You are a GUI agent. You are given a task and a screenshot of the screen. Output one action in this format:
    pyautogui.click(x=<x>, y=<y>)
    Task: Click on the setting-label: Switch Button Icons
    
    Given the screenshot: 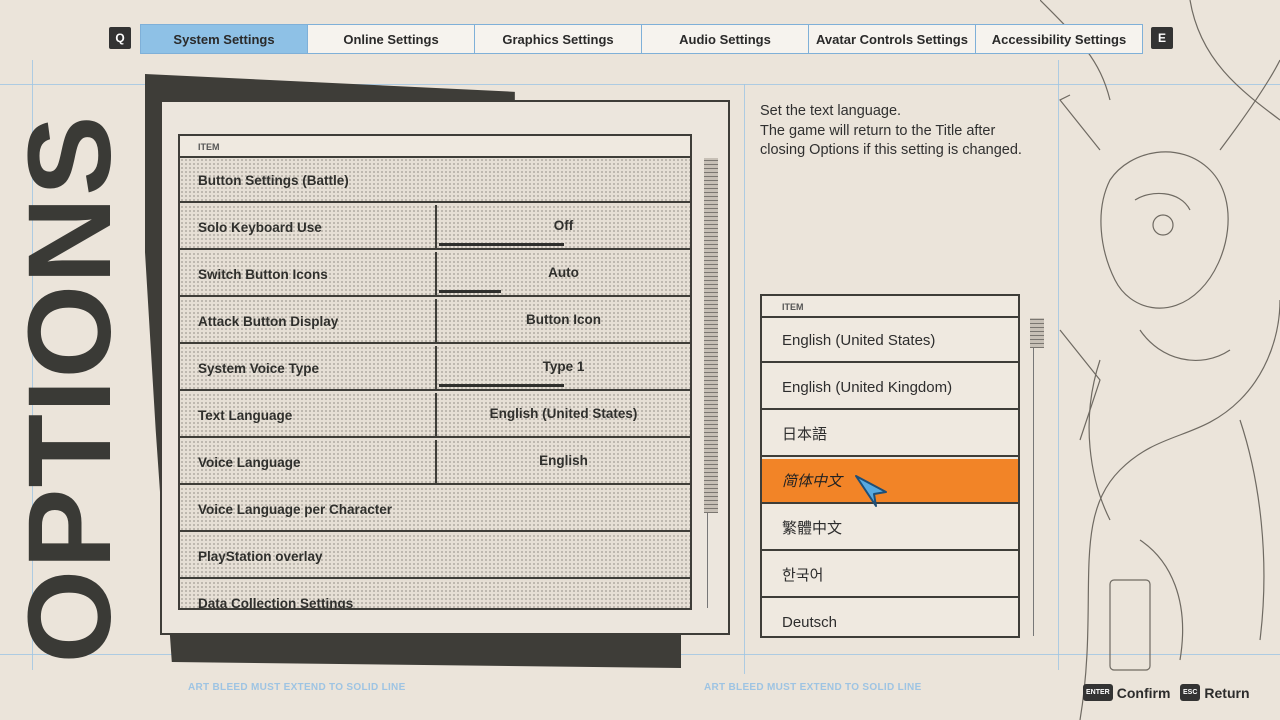 What is the action you would take?
    pyautogui.click(x=263, y=274)
    